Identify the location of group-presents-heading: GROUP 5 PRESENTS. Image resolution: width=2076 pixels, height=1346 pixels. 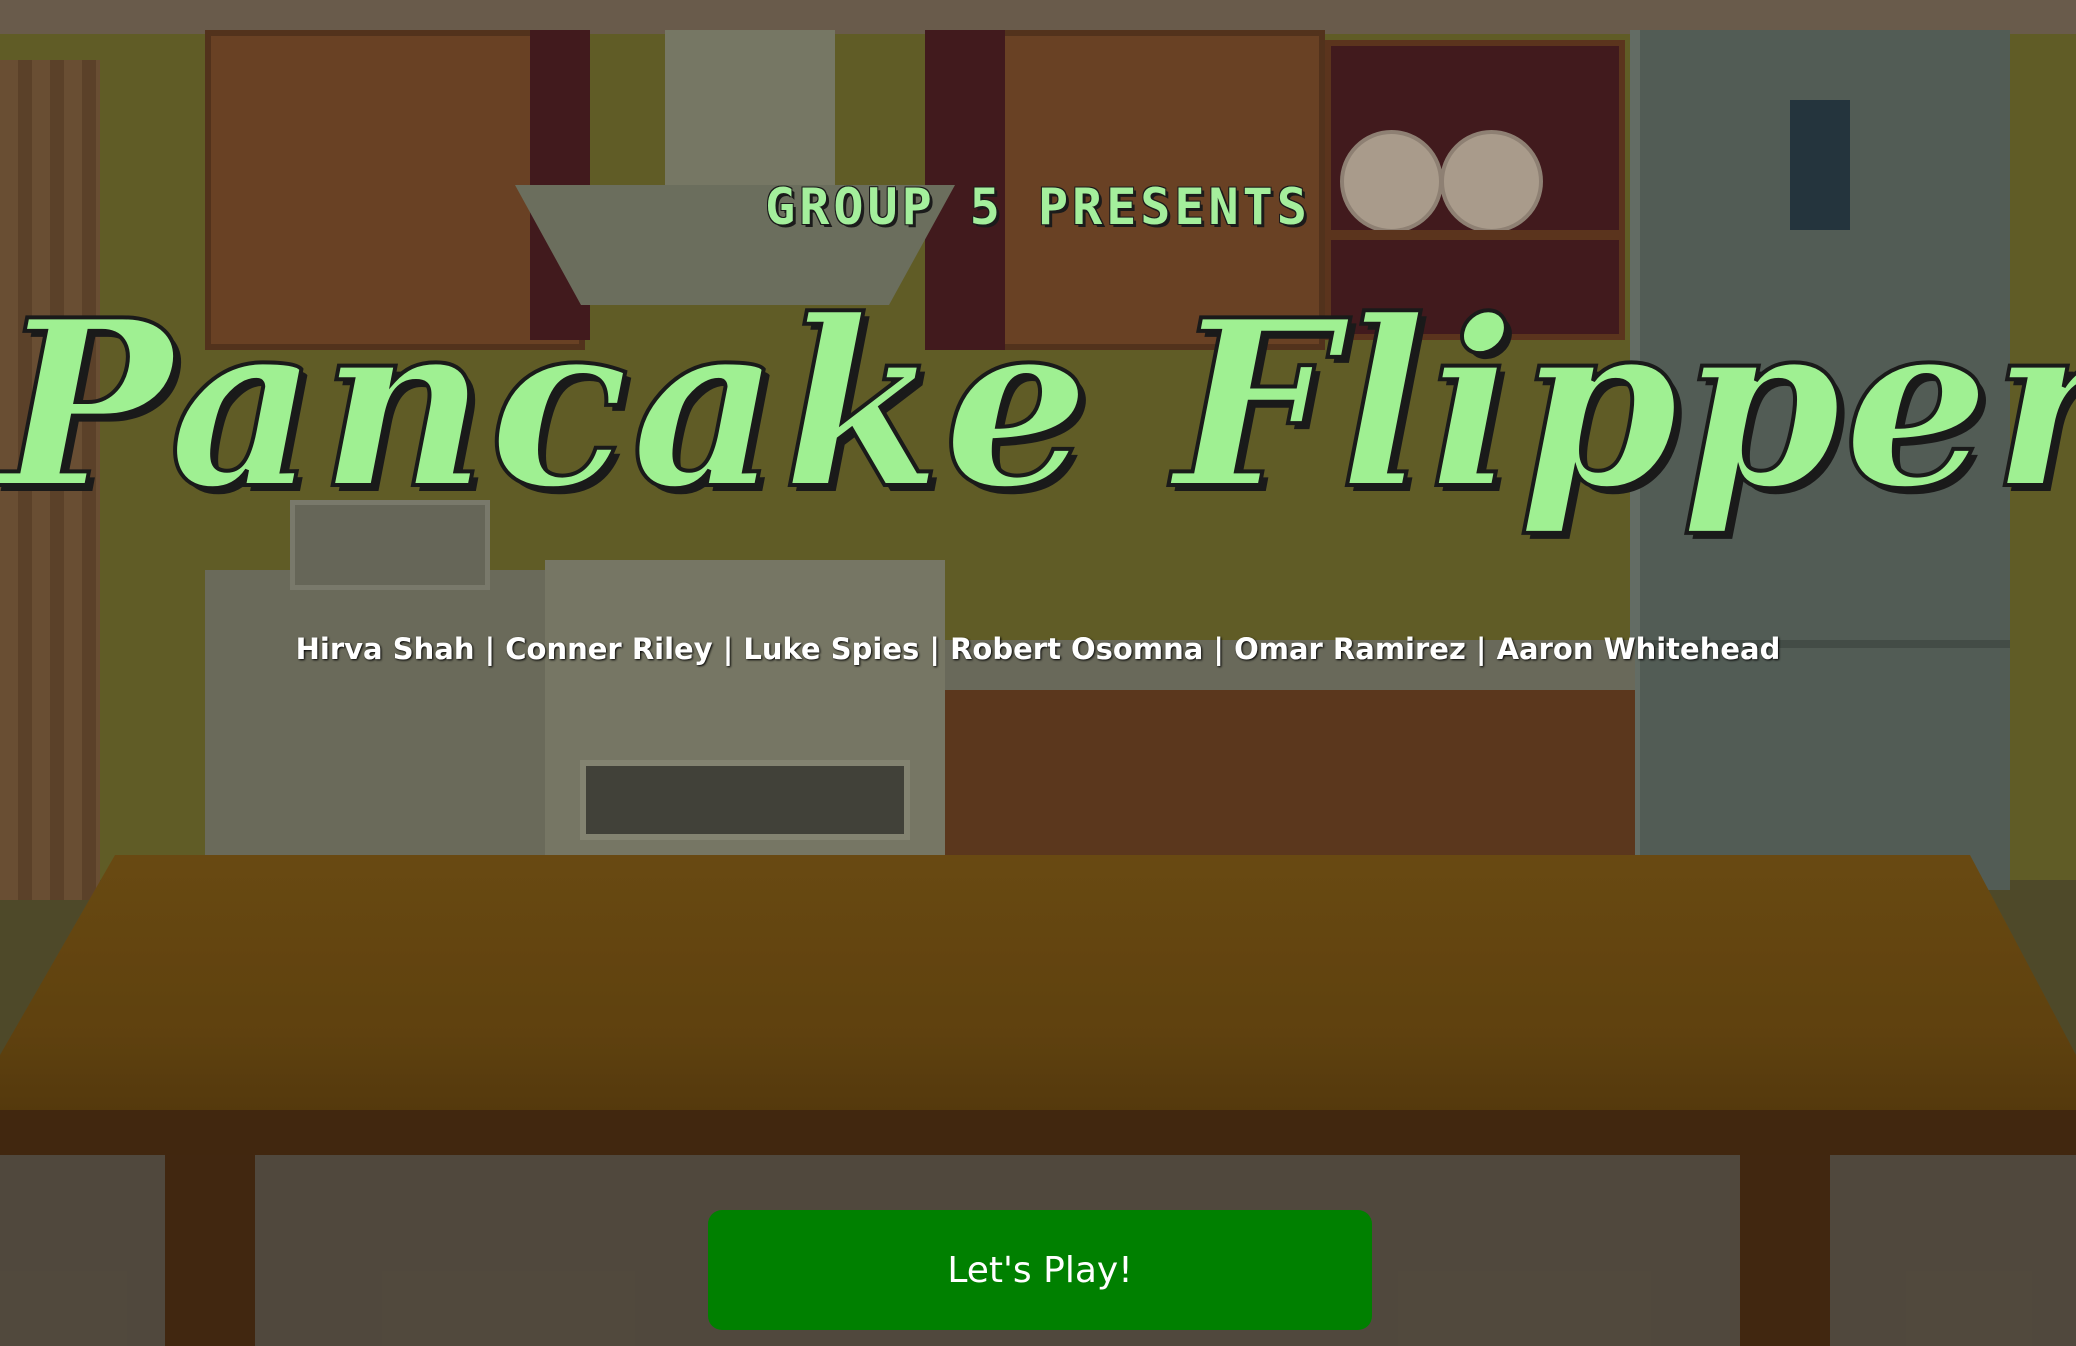
(1038, 207).